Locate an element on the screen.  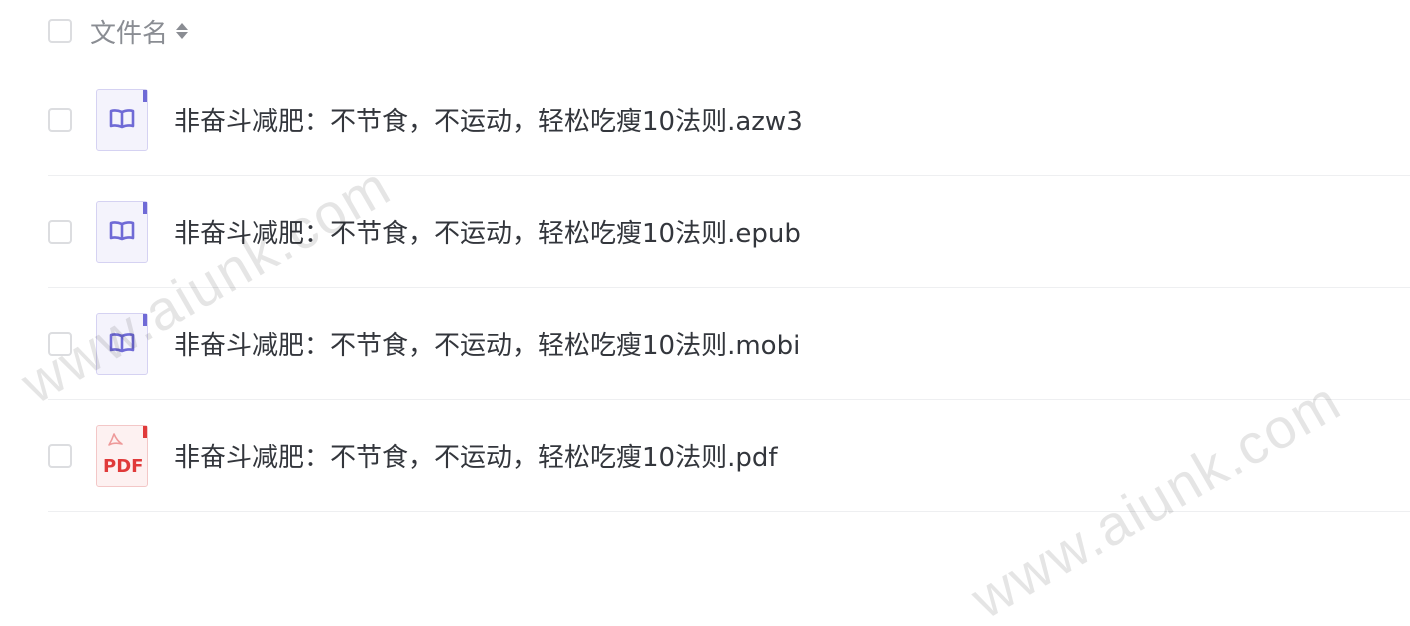
file-name: 非奋斗减肥：不节食，不运动，轻松吃瘦10法则.azw3 is located at coordinates (488, 119).